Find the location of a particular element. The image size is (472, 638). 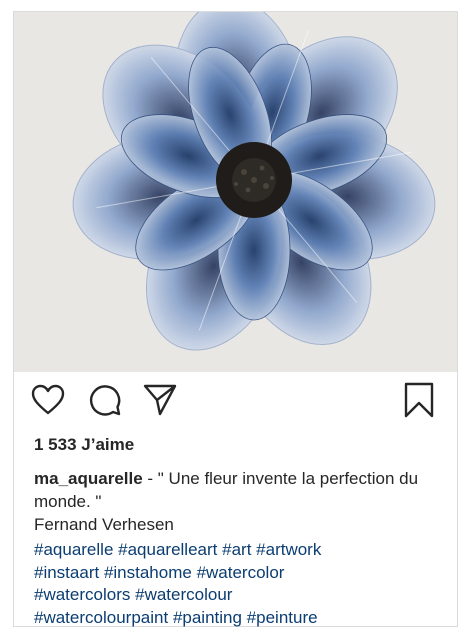

share-button is located at coordinates (160, 400).